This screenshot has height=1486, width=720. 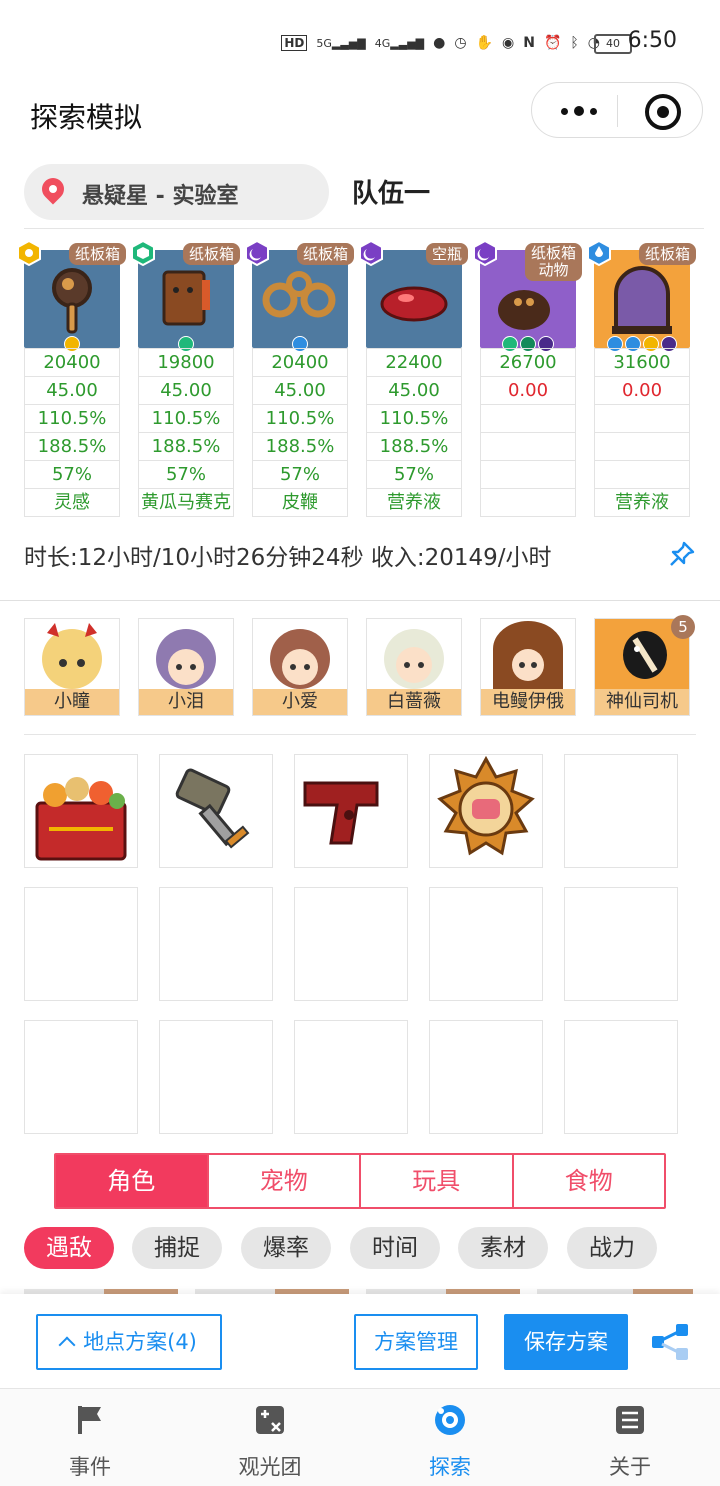 I want to click on member-name: 白蔷薇, so click(x=414, y=702).